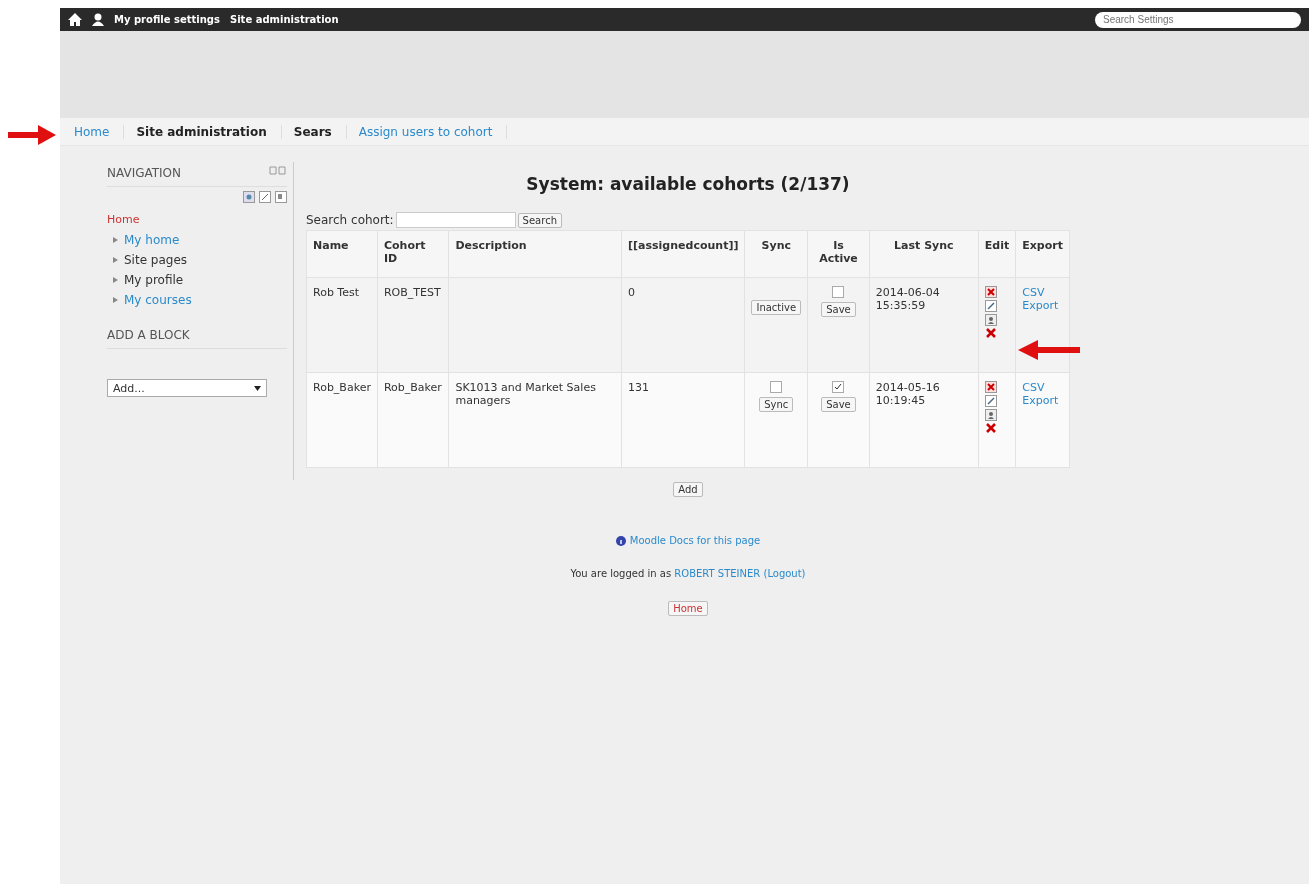 The height and width of the screenshot is (884, 1309). I want to click on search-button: Search, so click(539, 220).